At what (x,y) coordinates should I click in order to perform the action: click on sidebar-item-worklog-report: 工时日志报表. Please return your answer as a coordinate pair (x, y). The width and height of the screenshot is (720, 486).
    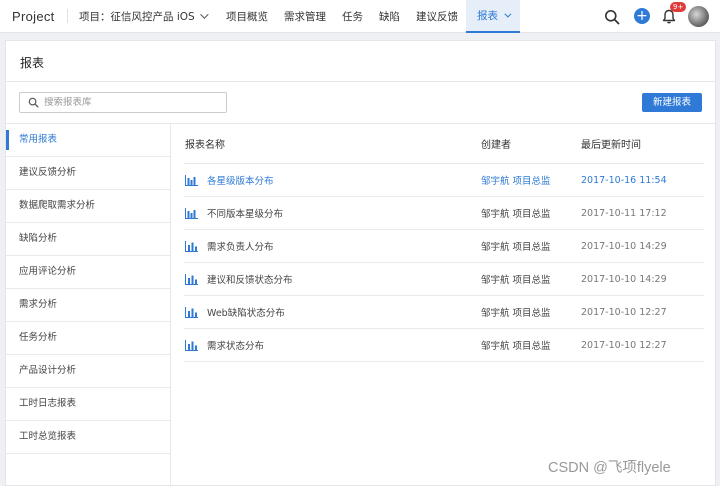
    Looking at the image, I should click on (88, 404).